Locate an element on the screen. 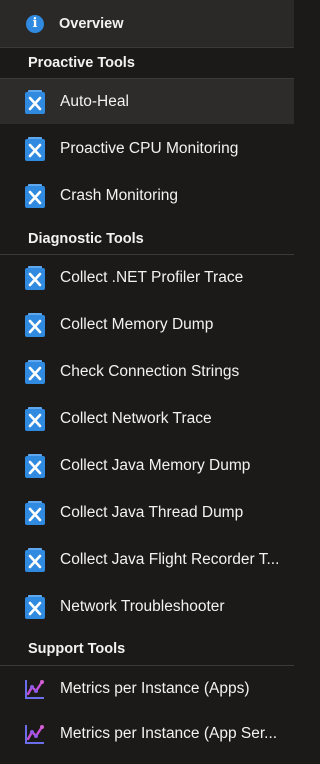 This screenshot has width=320, height=764. nav-item-label: Check Connection Strings is located at coordinates (150, 371).